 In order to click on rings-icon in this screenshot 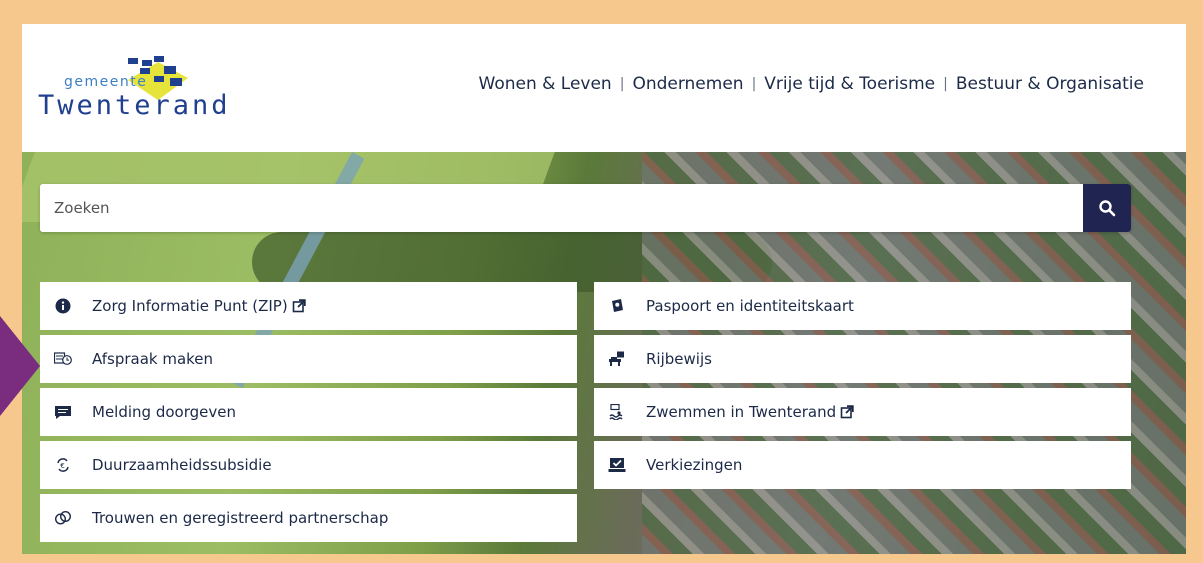, I will do `click(63, 518)`.